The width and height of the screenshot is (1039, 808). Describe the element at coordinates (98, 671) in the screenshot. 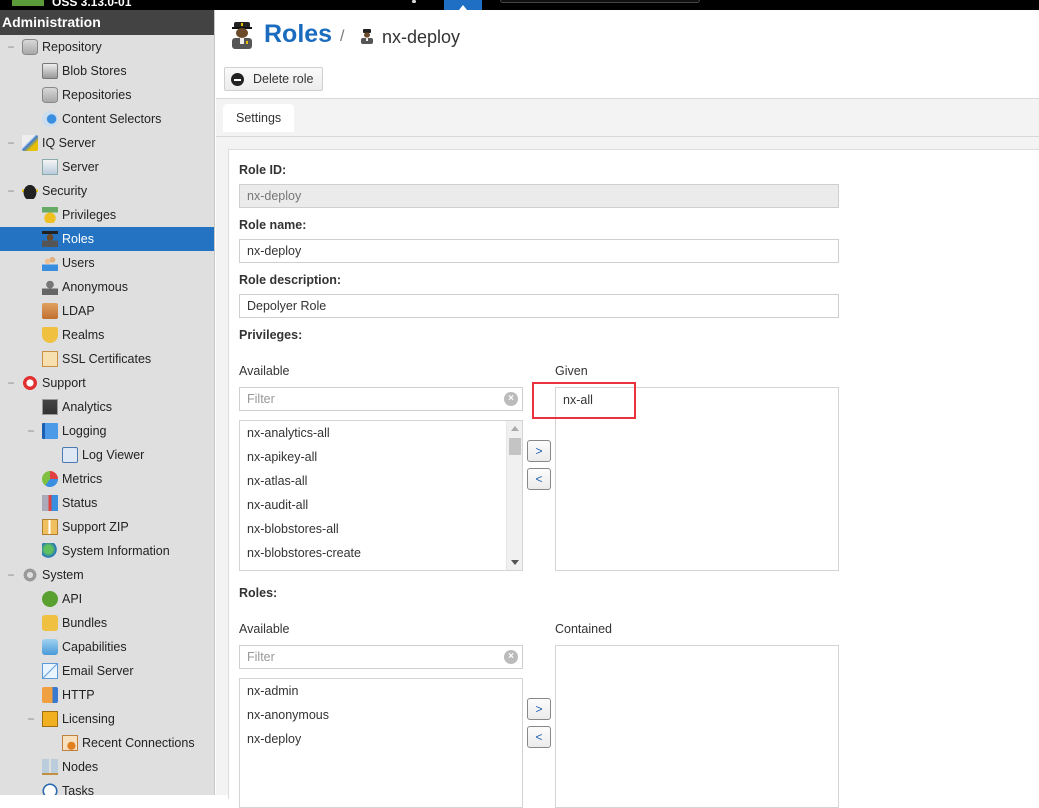

I see `sidebar-item-label: Email Server` at that location.